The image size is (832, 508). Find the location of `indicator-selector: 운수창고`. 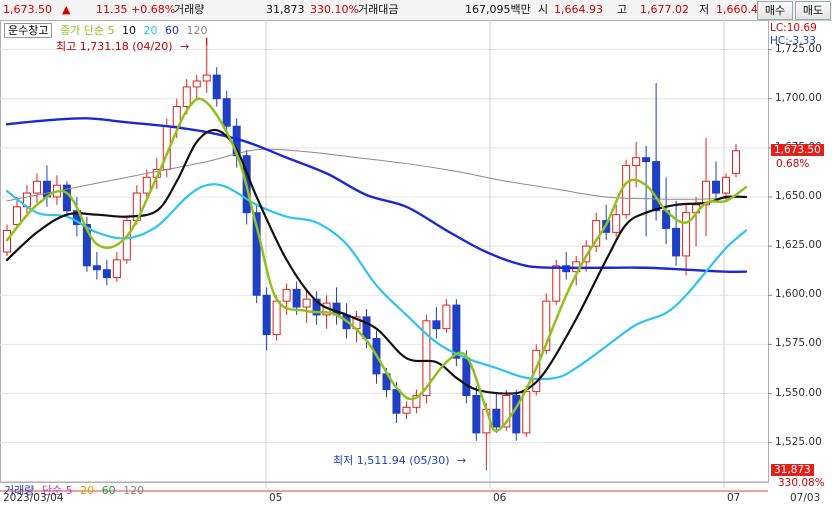

indicator-selector: 운수창고 is located at coordinates (28, 30).